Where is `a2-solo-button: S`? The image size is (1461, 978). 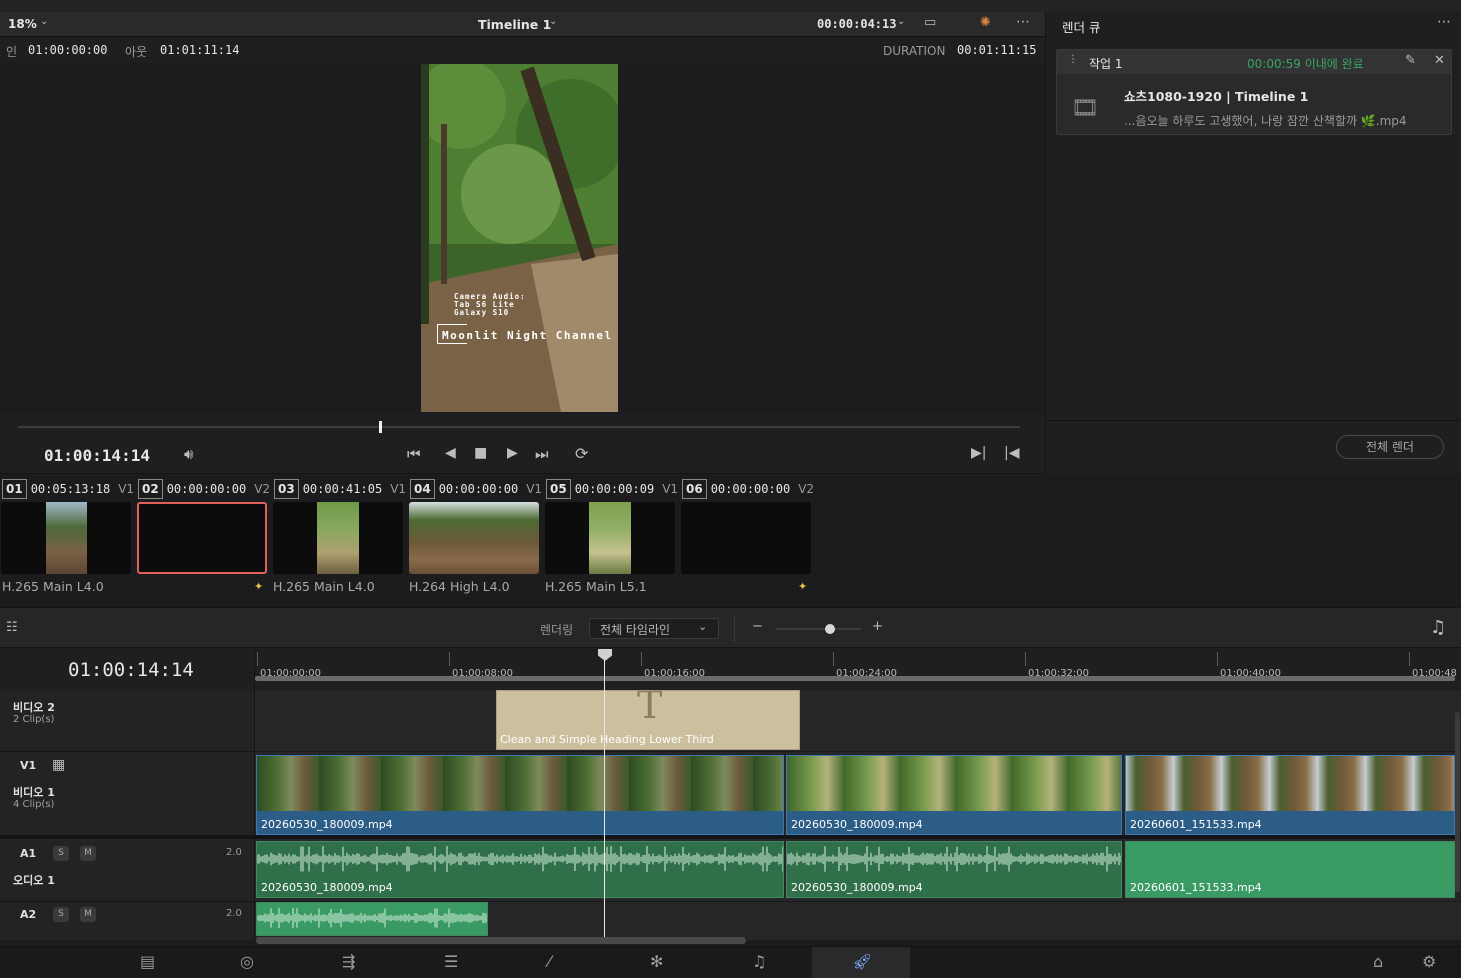 a2-solo-button: S is located at coordinates (61, 914).